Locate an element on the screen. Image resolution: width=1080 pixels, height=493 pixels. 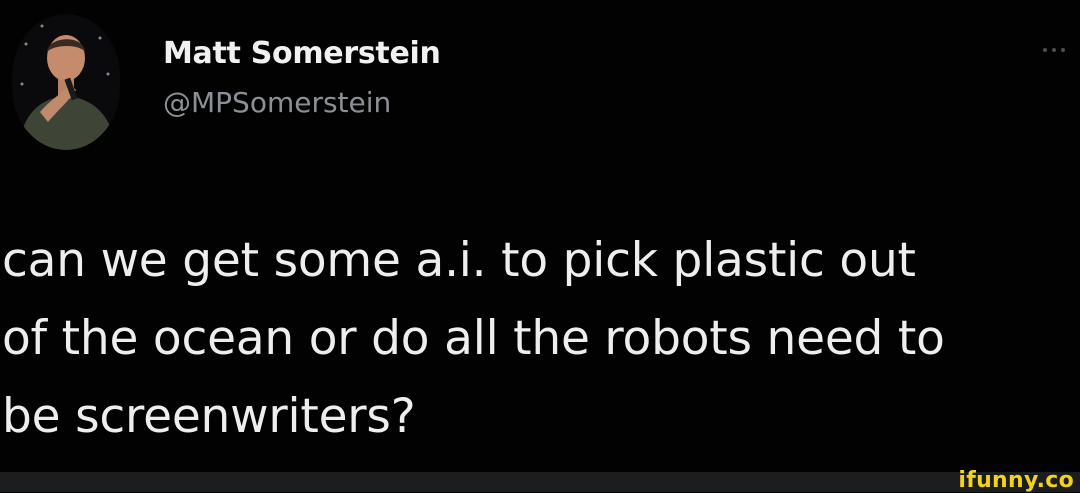
author-display-name: Matt Somerstein is located at coordinates (302, 53).